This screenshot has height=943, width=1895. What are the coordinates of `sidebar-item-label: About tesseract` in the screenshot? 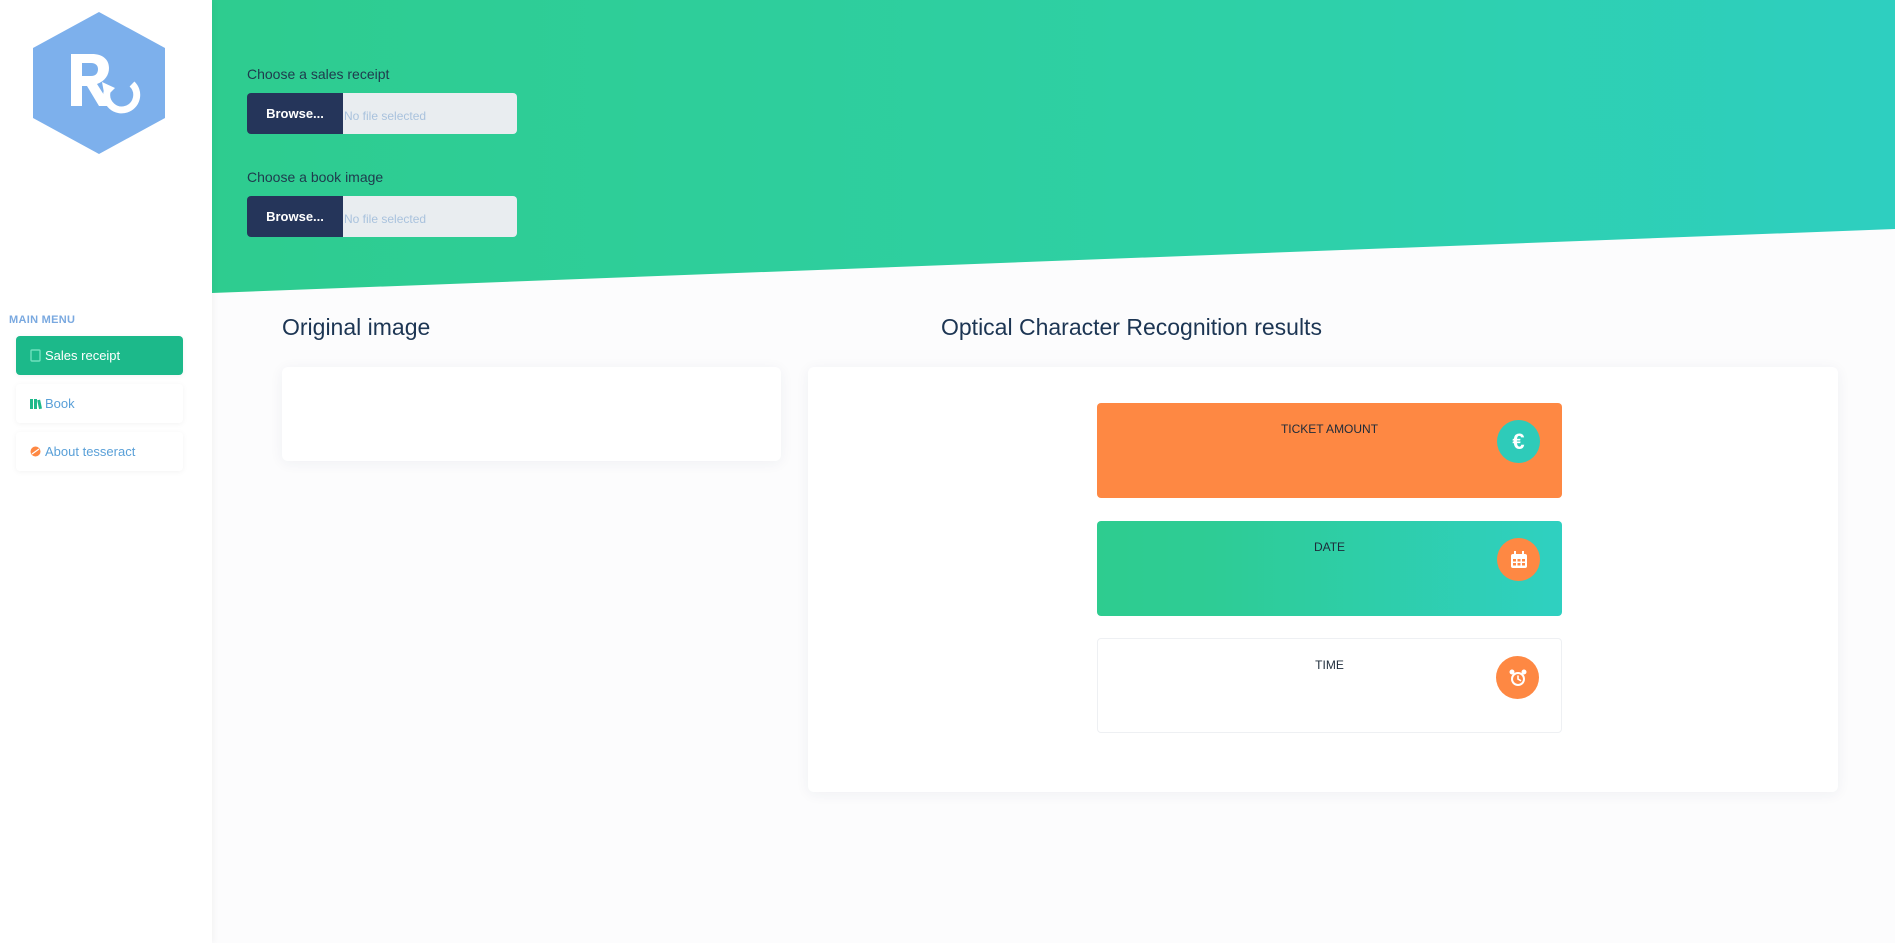 It's located at (90, 451).